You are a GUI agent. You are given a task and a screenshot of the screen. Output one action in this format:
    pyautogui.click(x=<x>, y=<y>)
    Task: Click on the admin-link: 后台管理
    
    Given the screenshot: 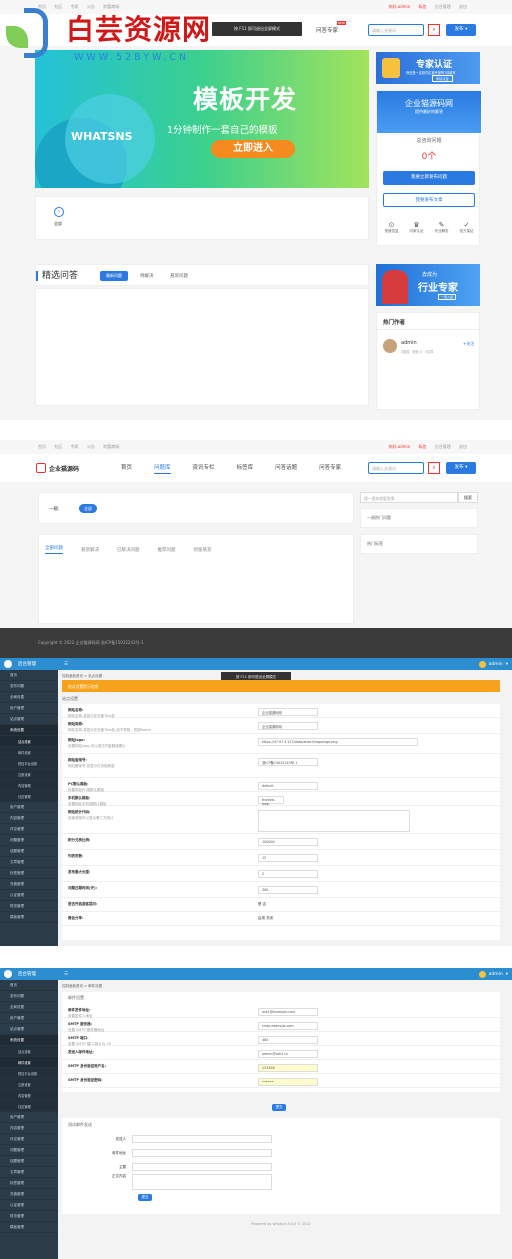 What is the action you would take?
    pyautogui.click(x=443, y=6)
    